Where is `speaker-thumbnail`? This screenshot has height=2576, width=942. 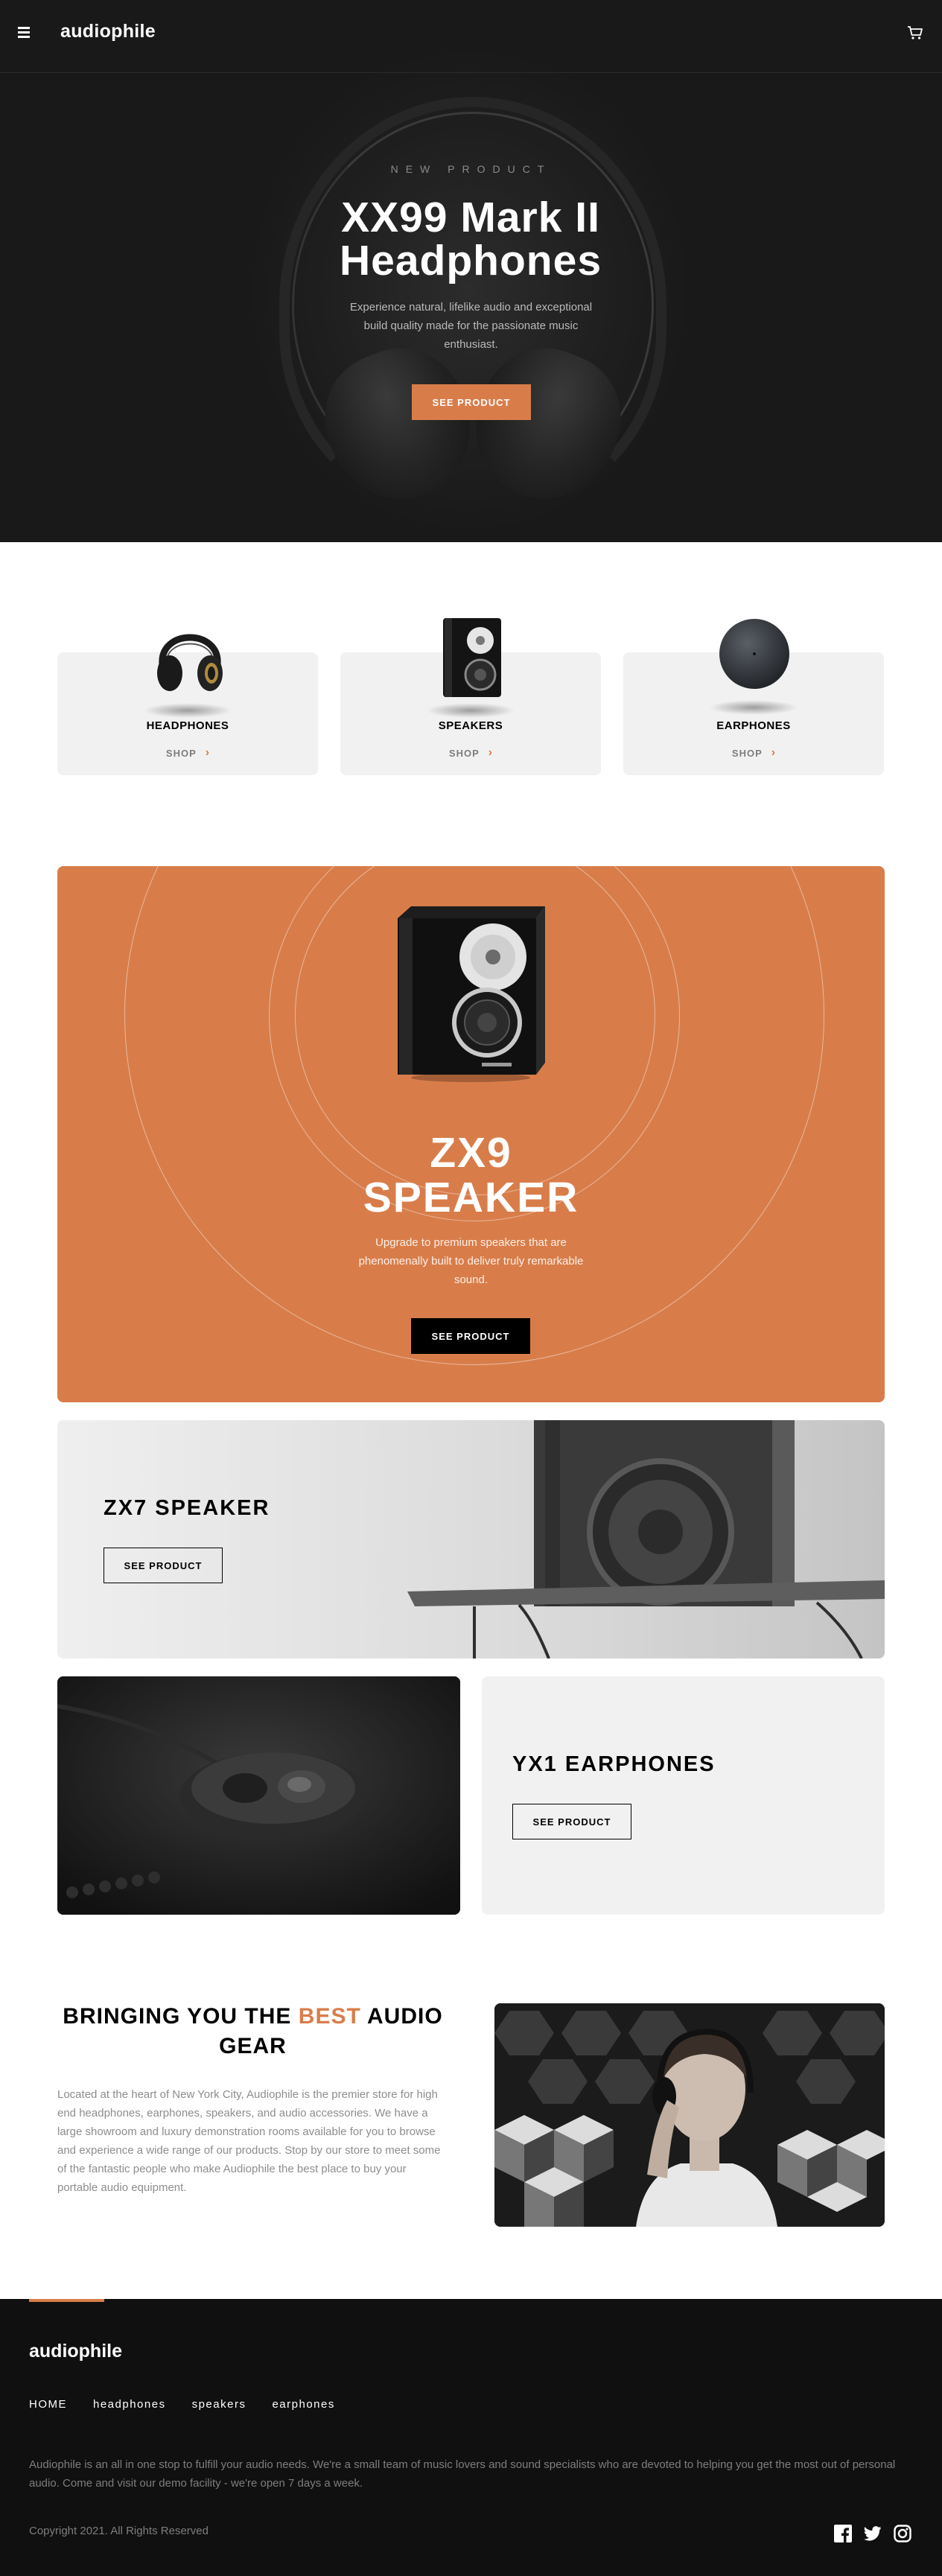
speaker-thumbnail is located at coordinates (471, 658).